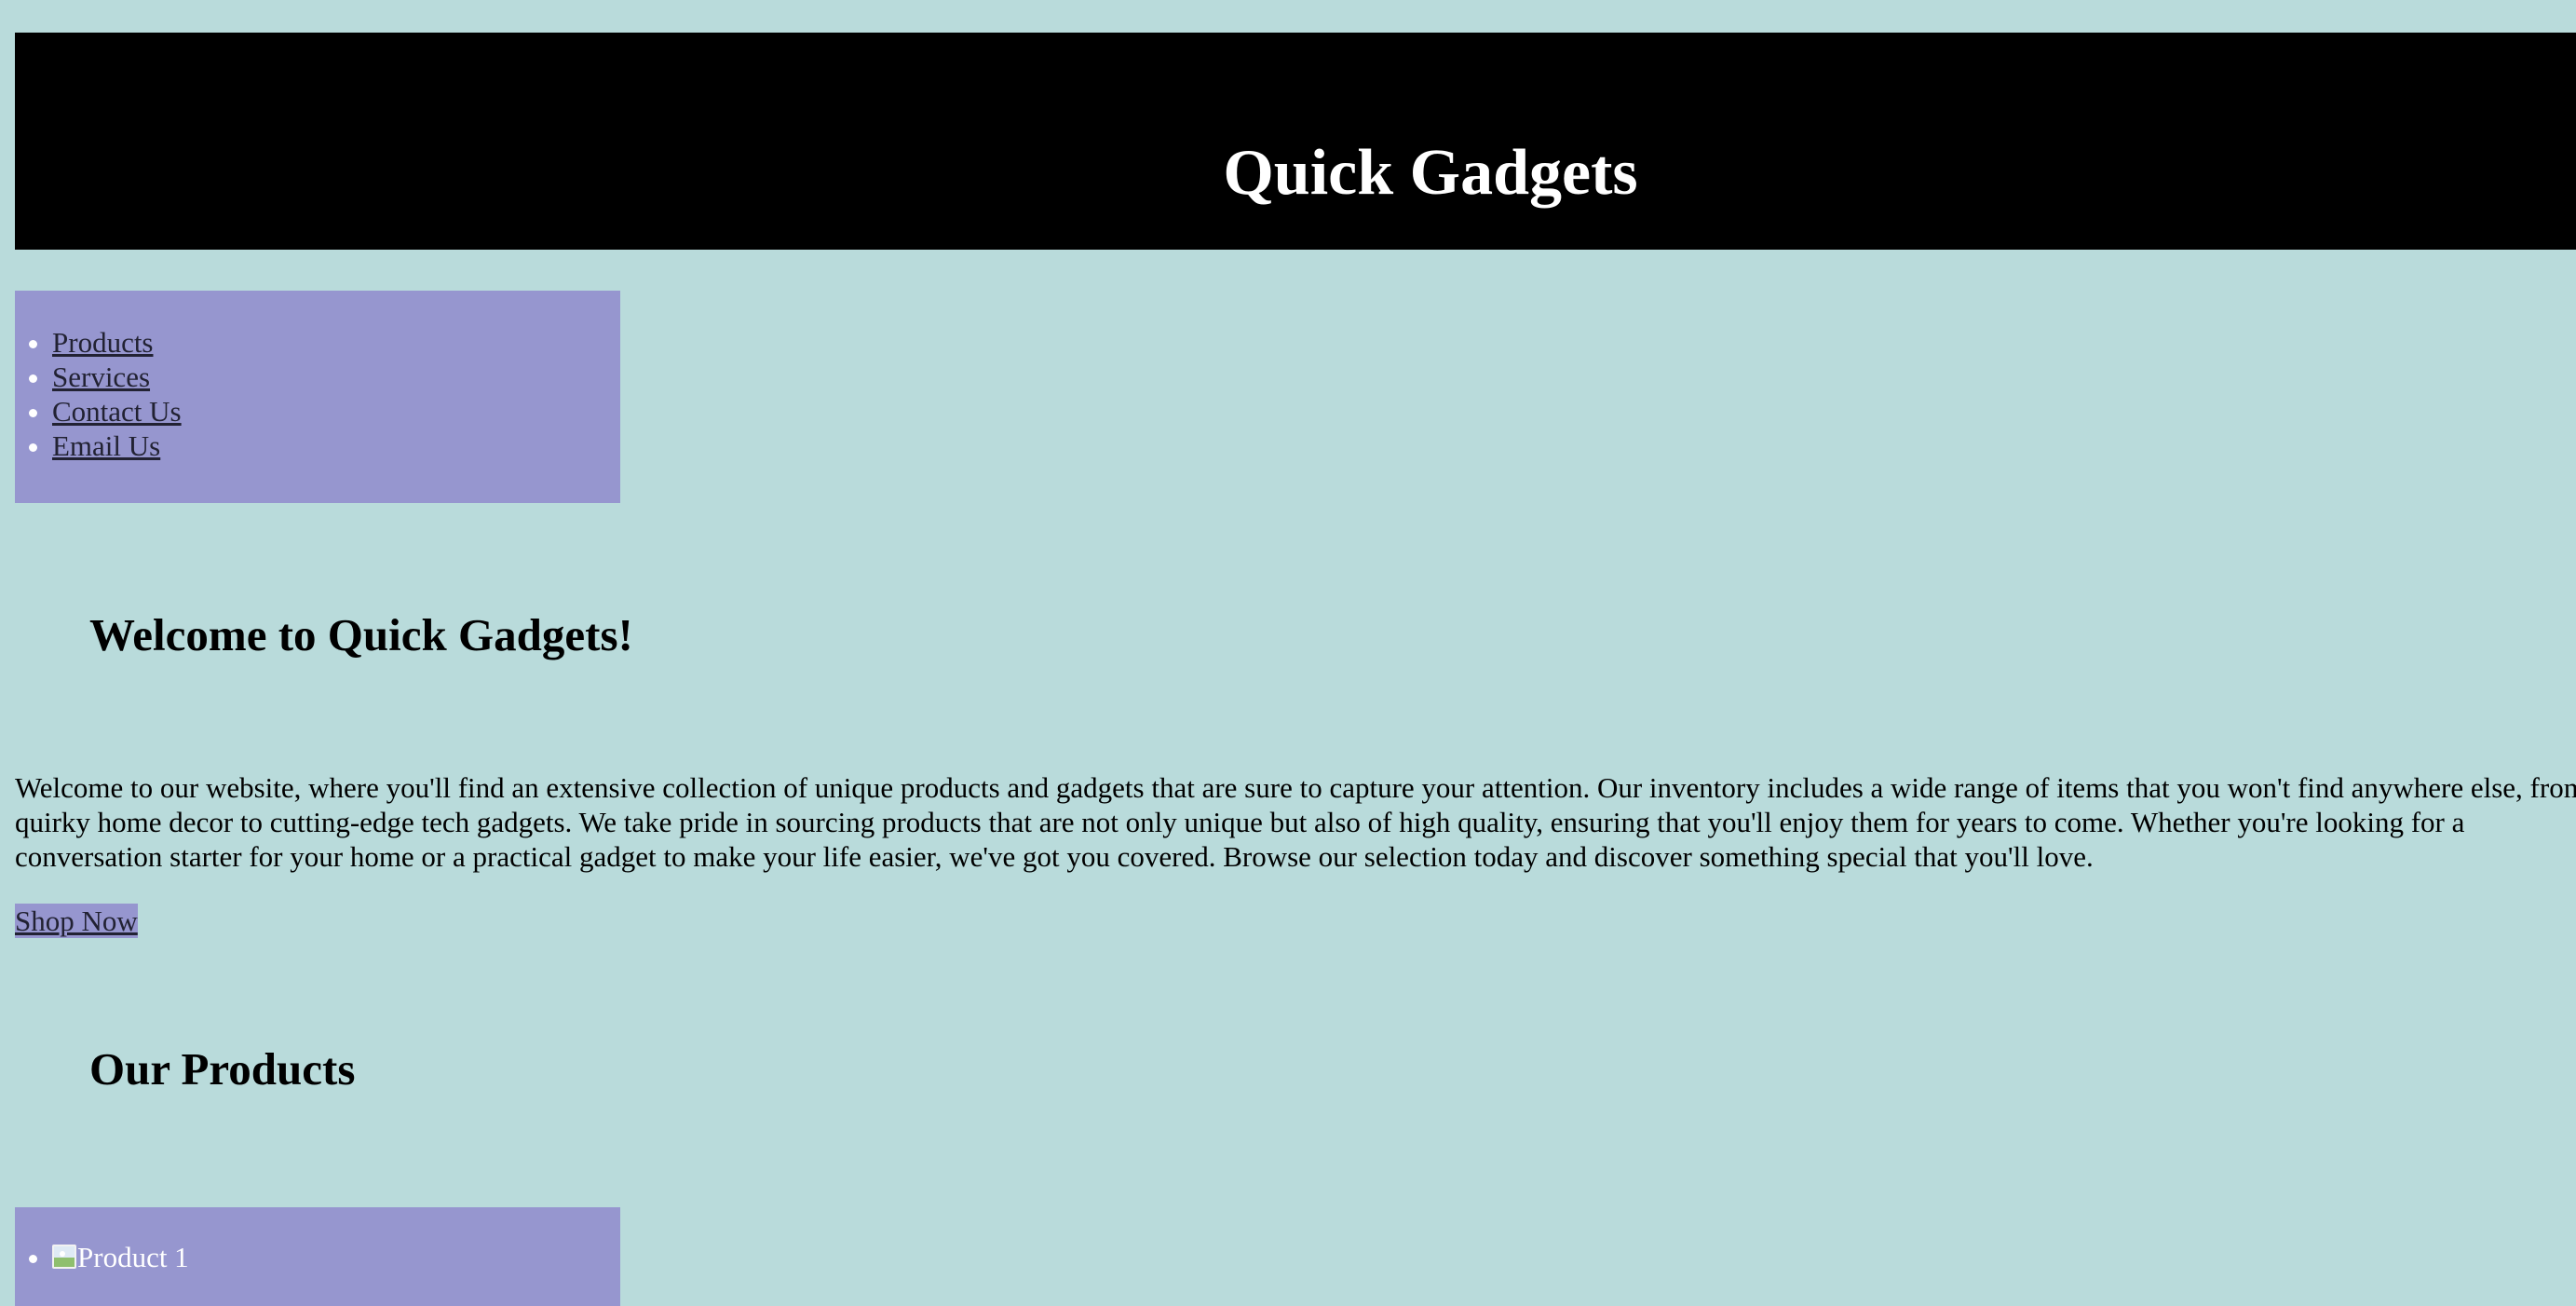  I want to click on broken-image-icon, so click(64, 1257).